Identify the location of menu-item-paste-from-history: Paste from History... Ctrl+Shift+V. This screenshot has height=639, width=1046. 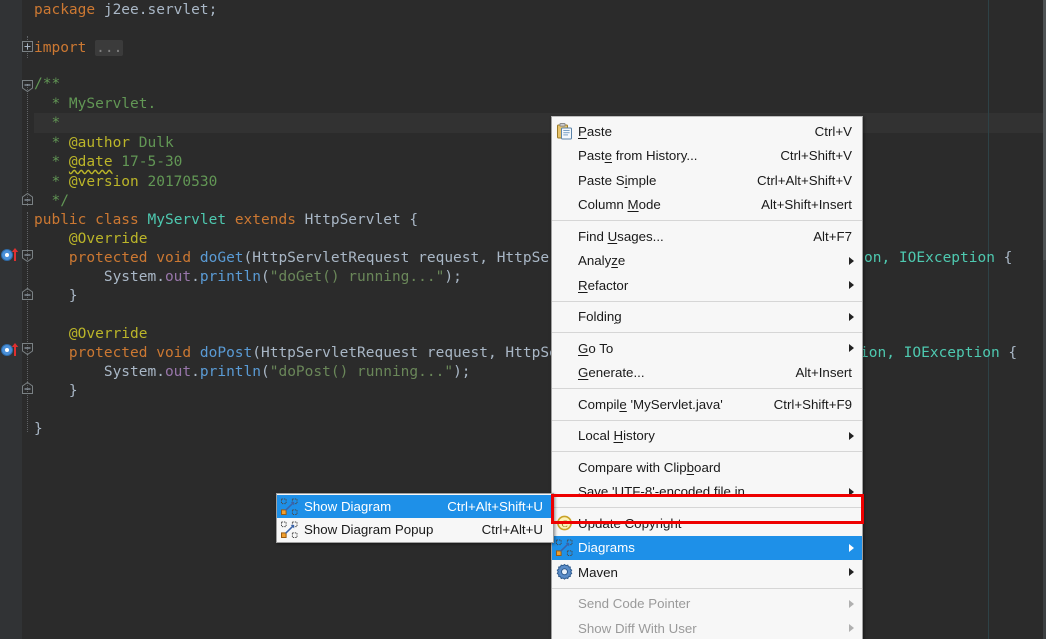
(707, 156).